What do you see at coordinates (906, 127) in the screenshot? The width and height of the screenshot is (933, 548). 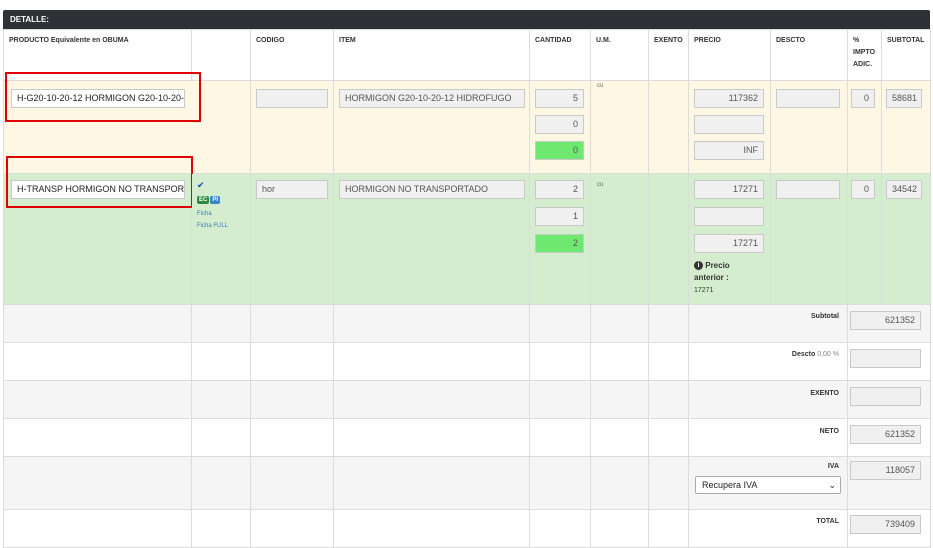 I see `subtotal-cell: 58681` at bounding box center [906, 127].